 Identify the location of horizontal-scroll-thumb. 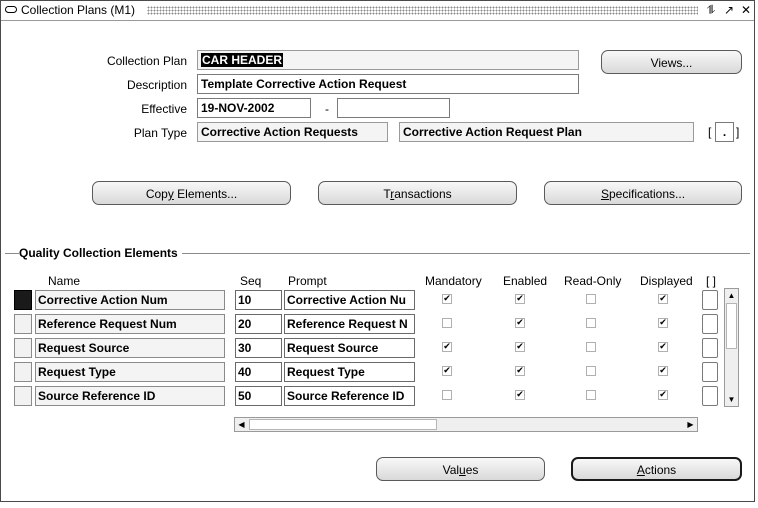
(343, 424).